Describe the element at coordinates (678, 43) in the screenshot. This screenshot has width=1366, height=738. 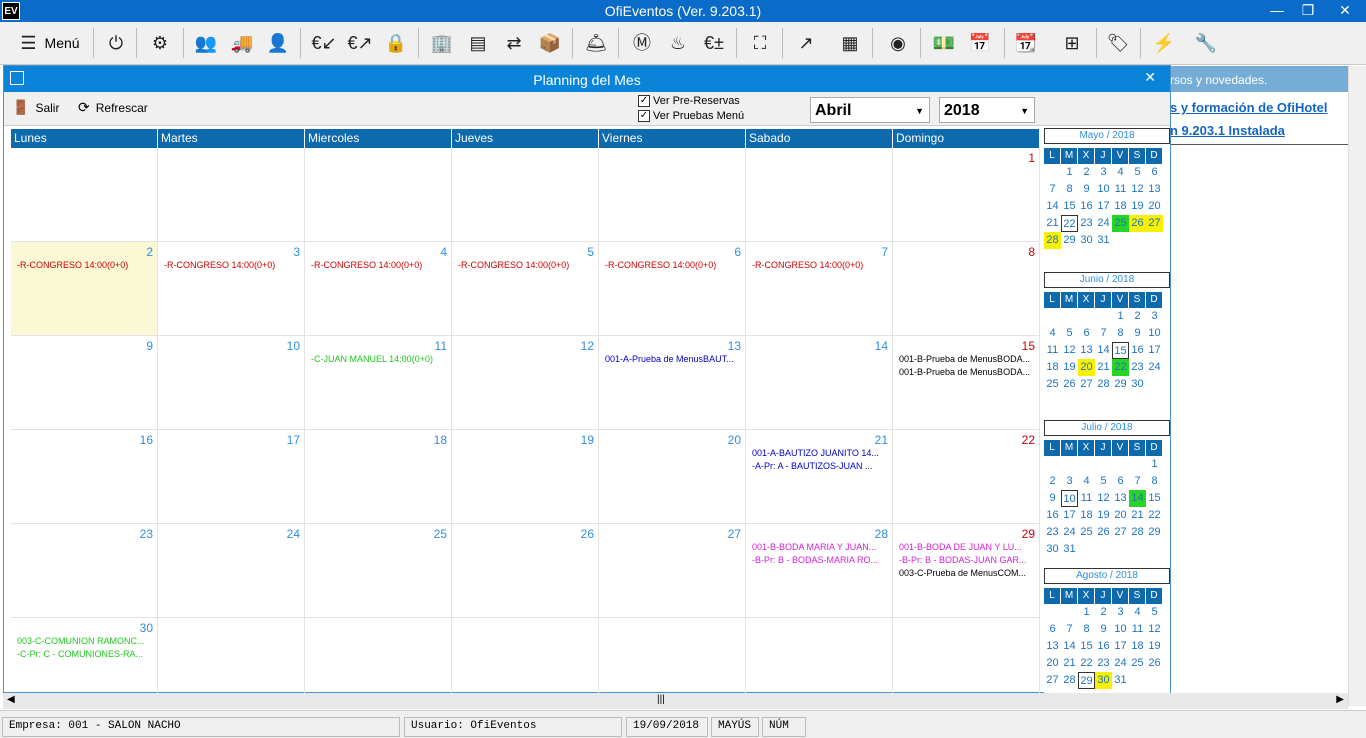
I see `dishes-button: ♨` at that location.